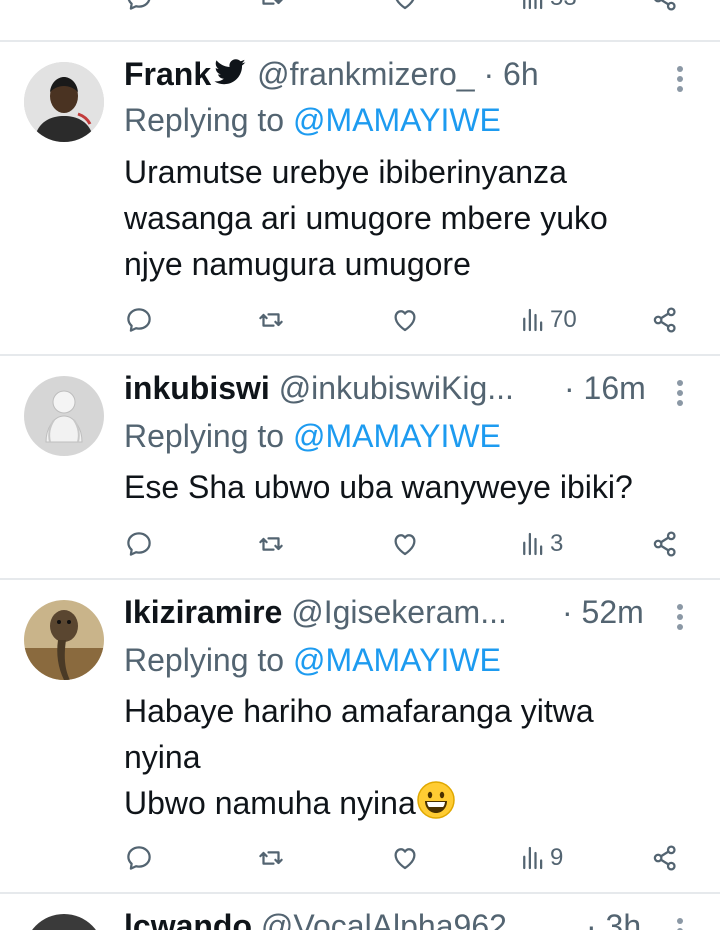  I want to click on views-button: 9, so click(540, 858).